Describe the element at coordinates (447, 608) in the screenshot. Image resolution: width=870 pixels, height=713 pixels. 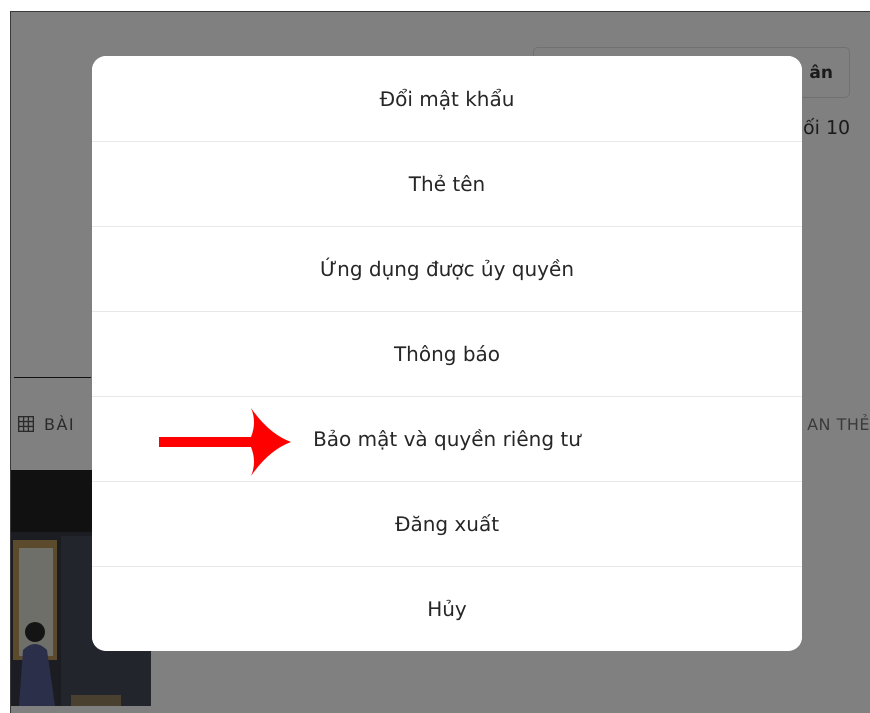
I see `menu-item: Hủy` at that location.